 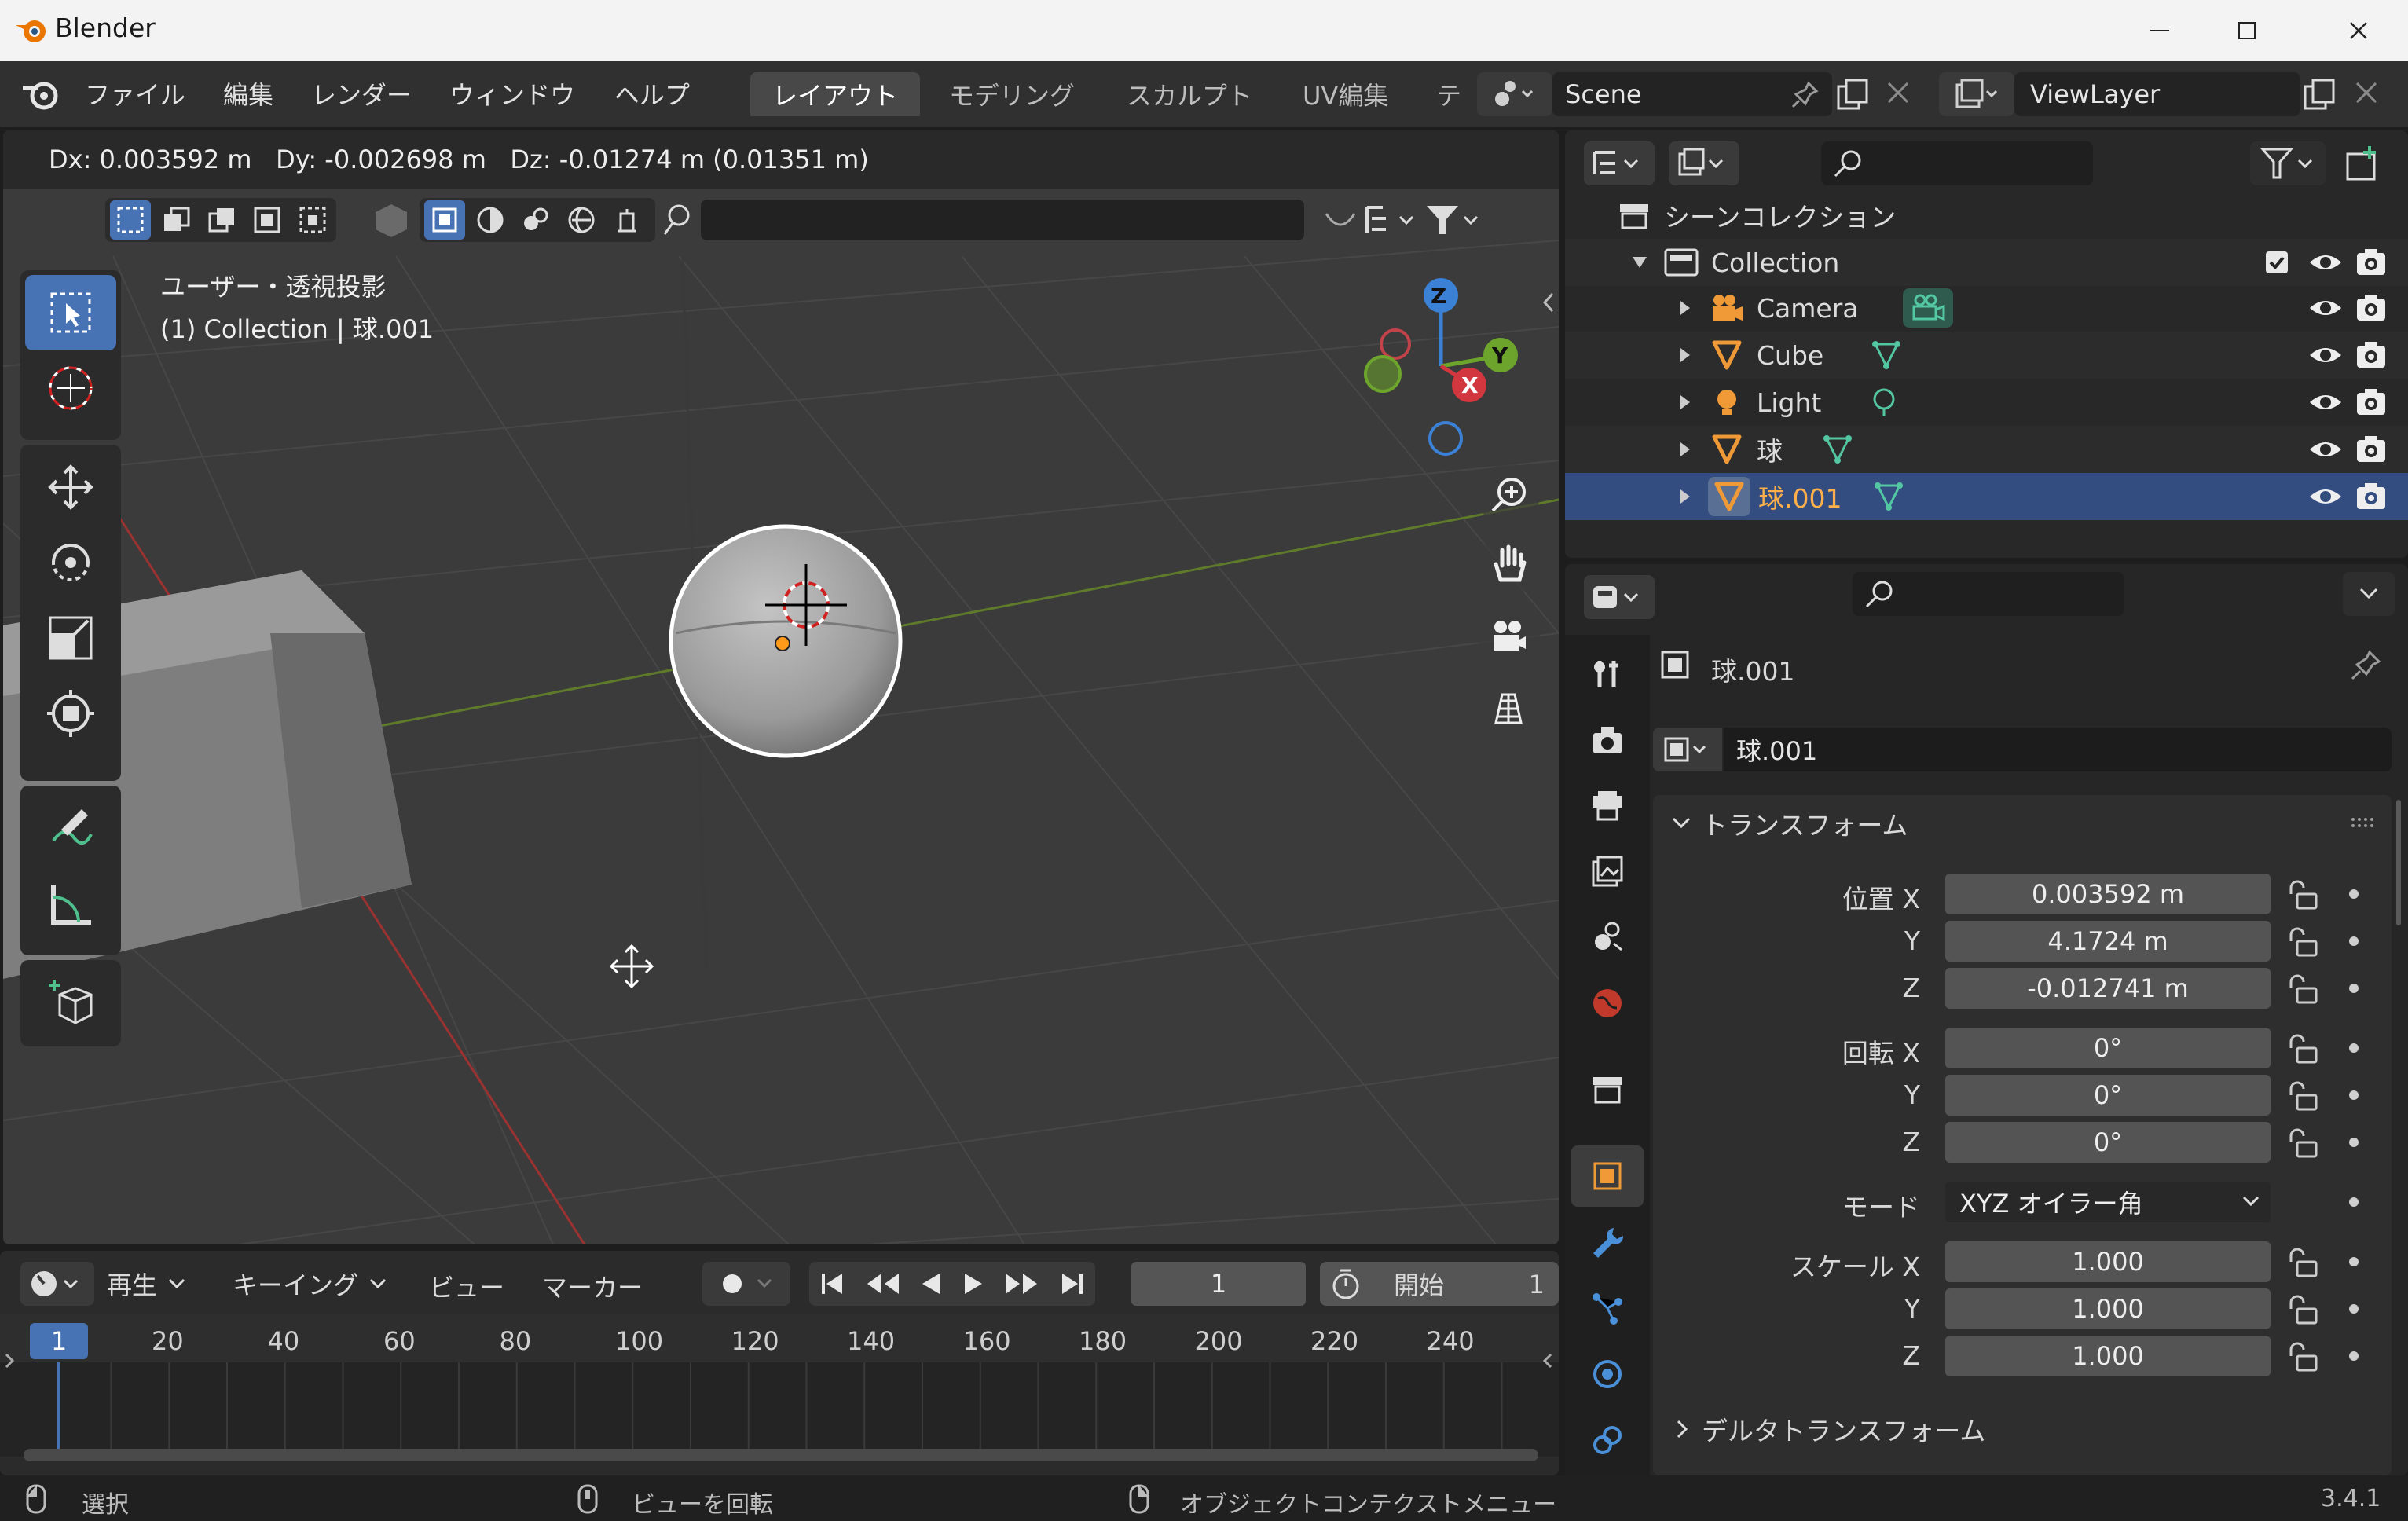 I want to click on transform-panel-header: トランスフォーム, so click(x=2022, y=823).